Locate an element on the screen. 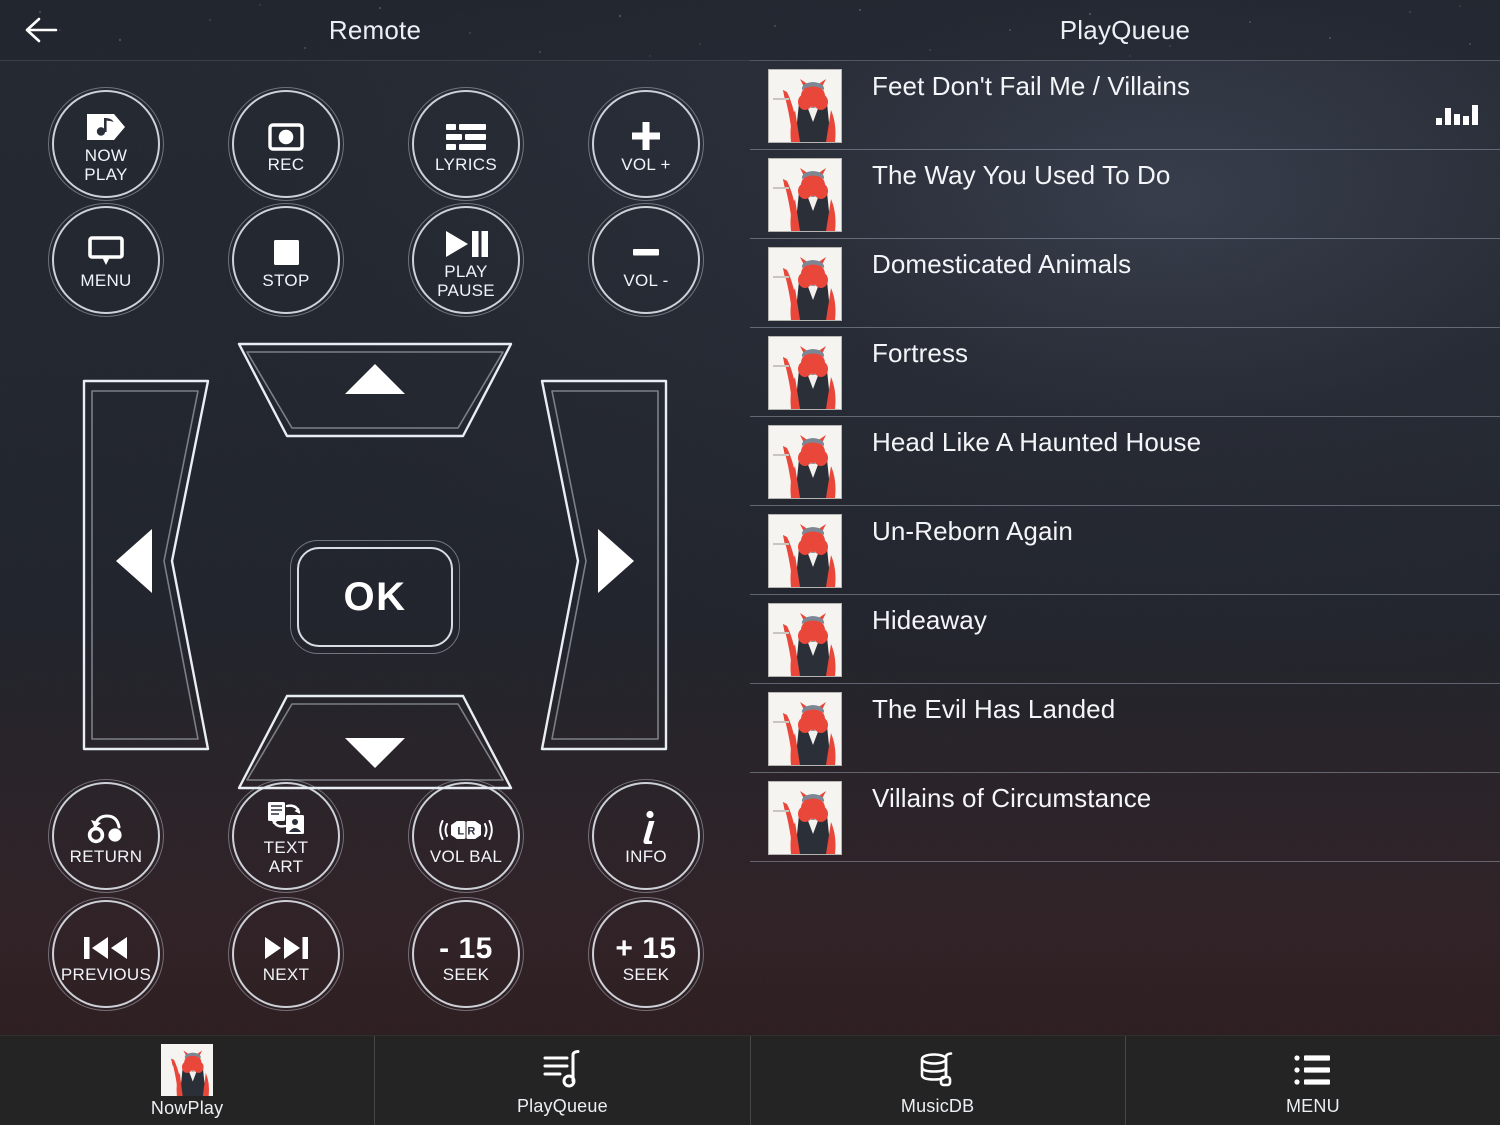 The height and width of the screenshot is (1125, 1500). track-row: Fortress is located at coordinates (1125, 372).